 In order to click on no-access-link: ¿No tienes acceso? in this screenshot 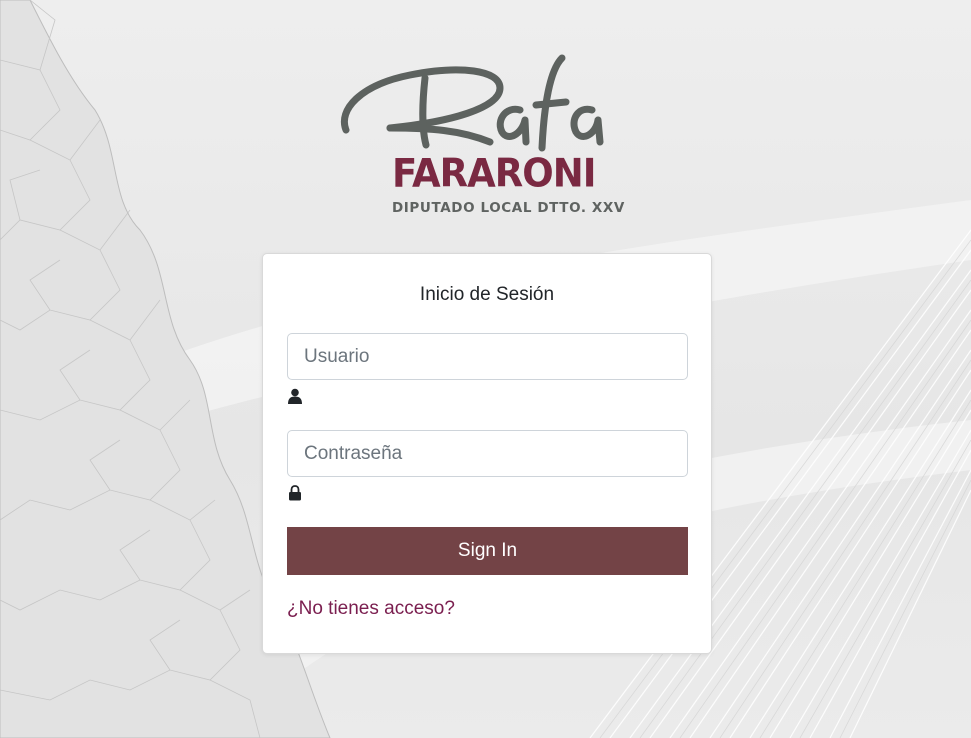, I will do `click(371, 609)`.